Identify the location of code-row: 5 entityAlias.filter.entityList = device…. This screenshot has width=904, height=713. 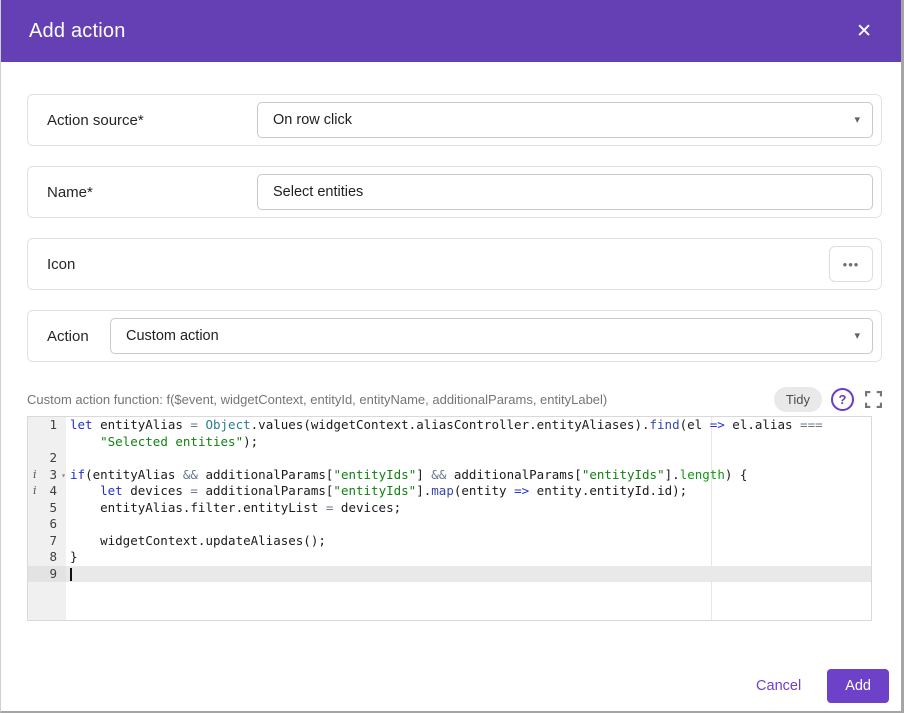
(449, 507).